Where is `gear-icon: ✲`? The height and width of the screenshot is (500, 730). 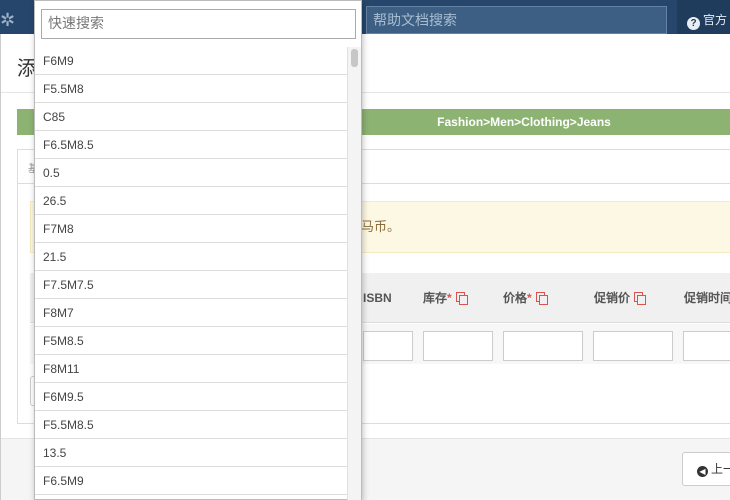
gear-icon: ✲ is located at coordinates (7, 20).